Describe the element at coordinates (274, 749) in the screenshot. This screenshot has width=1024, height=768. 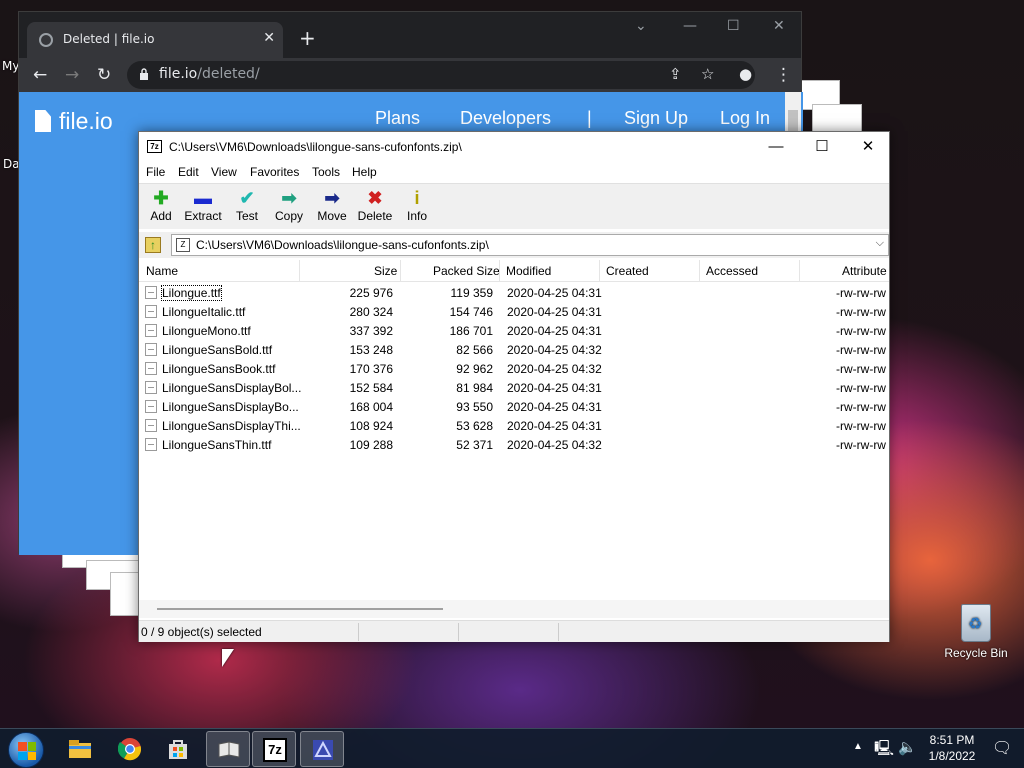
I see `taskbar-7zip: 7z` at that location.